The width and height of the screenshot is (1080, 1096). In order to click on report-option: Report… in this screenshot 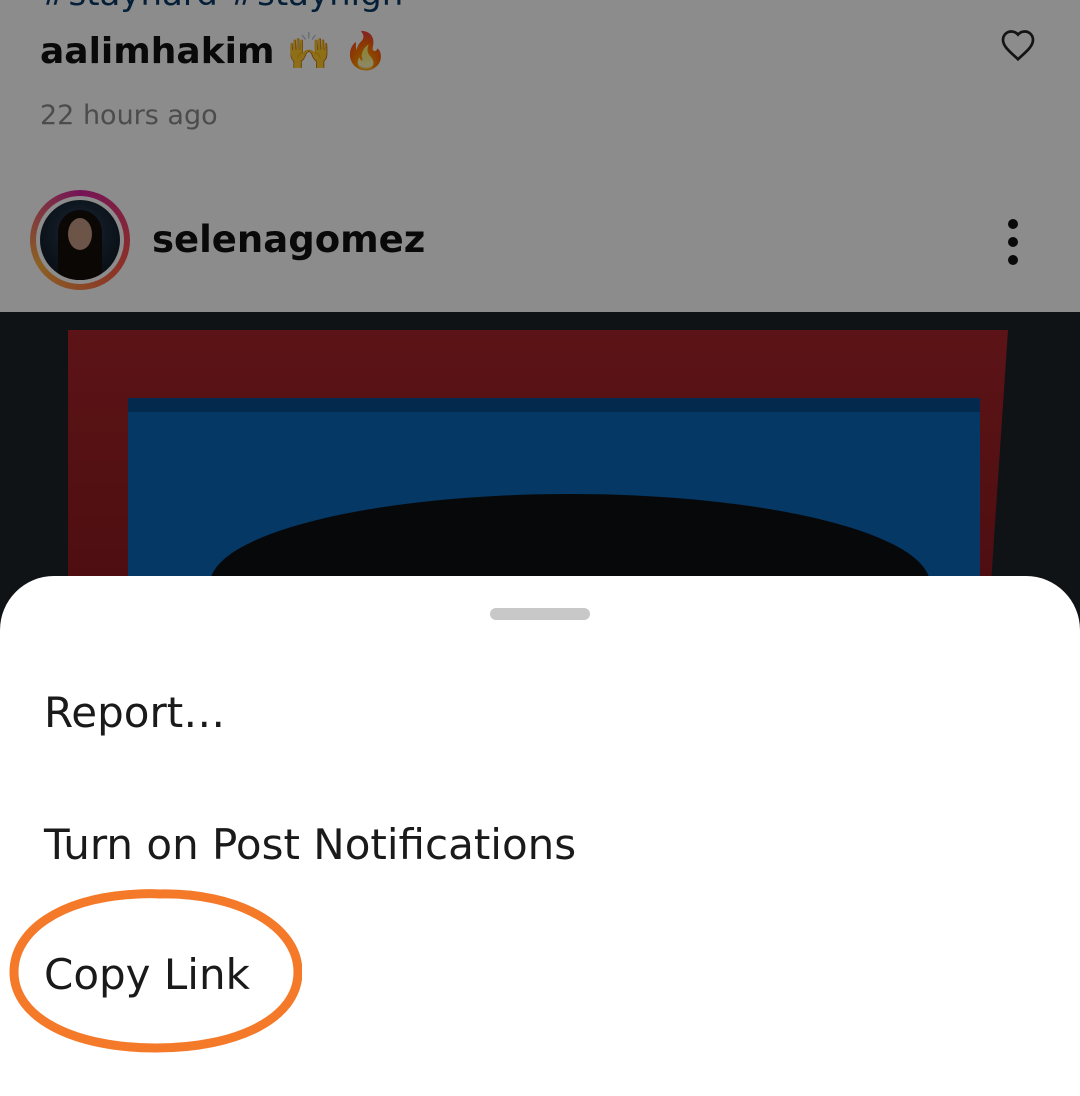, I will do `click(134, 712)`.